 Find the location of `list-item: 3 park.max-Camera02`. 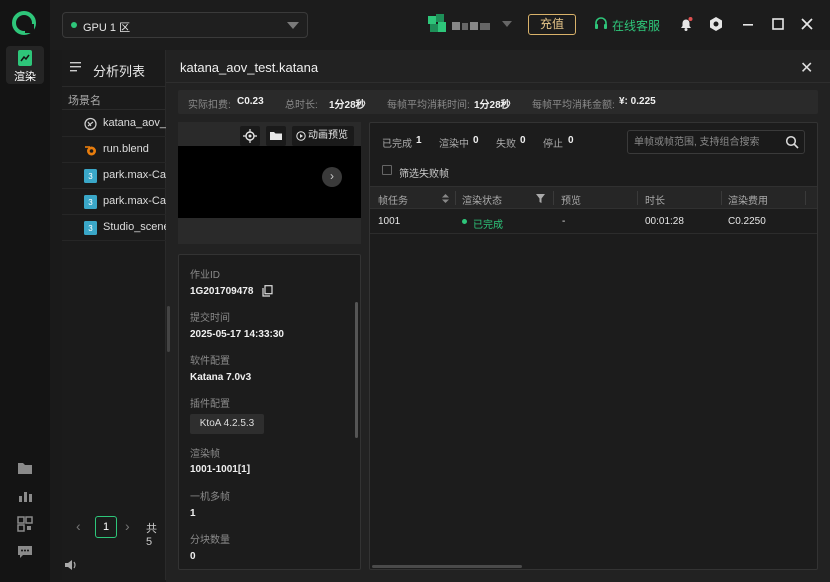

list-item: 3 park.max-Camera02 is located at coordinates (114, 202).